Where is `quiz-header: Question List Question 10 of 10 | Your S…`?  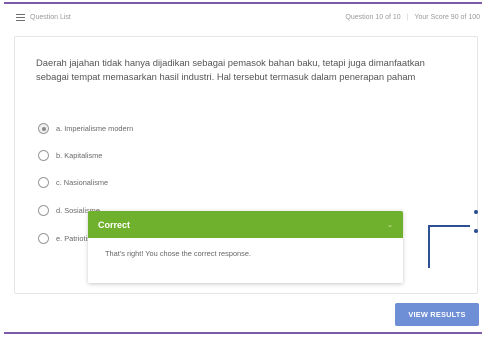
quiz-header: Question List Question 10 of 10 | Your S… is located at coordinates (246, 19).